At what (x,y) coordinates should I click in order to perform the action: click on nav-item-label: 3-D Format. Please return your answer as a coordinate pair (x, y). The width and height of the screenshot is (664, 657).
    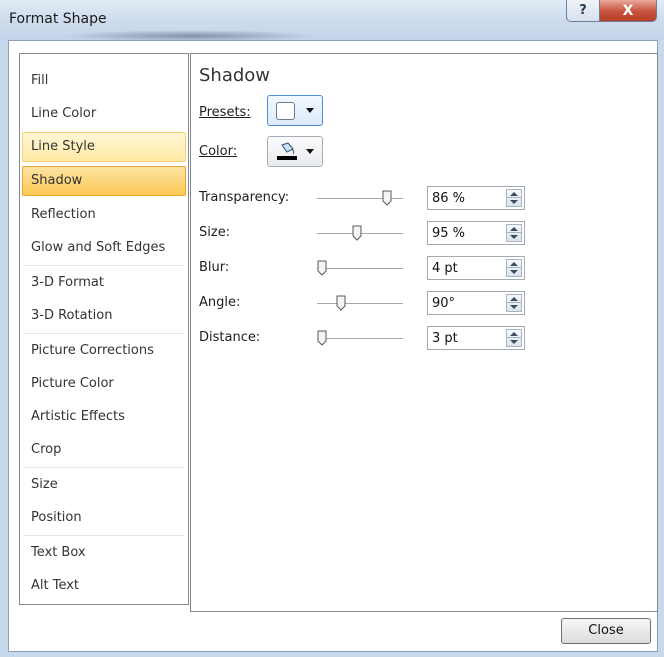
    Looking at the image, I should click on (67, 282).